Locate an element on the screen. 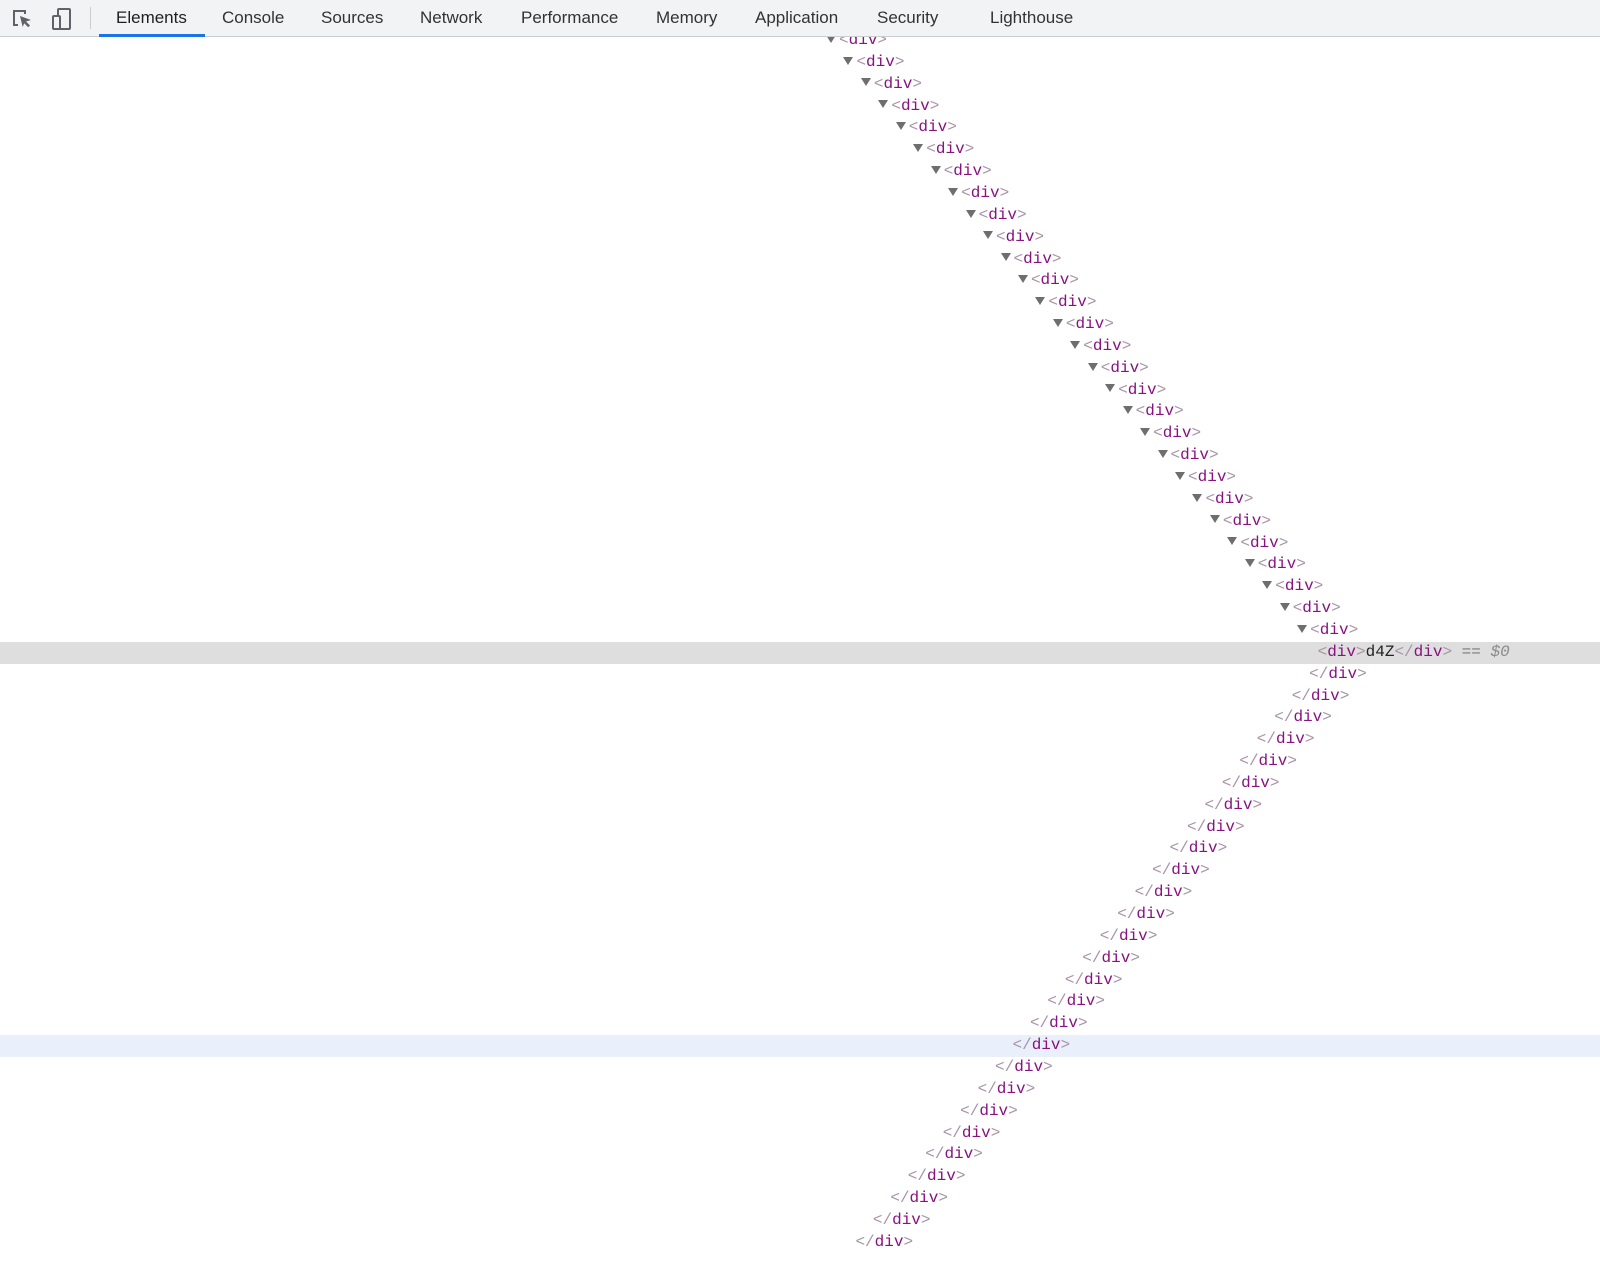 The image size is (1600, 1275). tab-console: Console is located at coordinates (253, 18).